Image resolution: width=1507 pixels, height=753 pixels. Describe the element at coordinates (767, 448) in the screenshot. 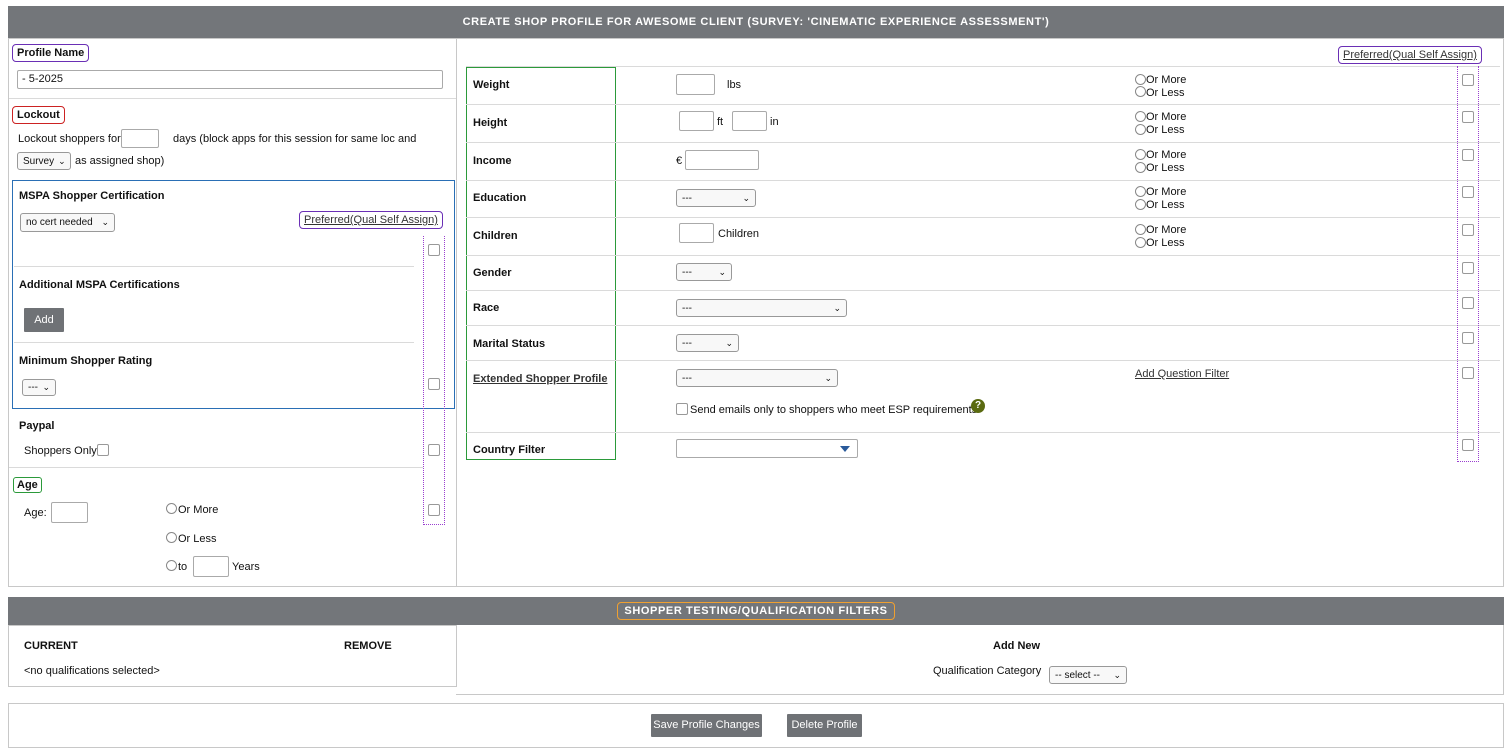

I see `country-filter-select` at that location.